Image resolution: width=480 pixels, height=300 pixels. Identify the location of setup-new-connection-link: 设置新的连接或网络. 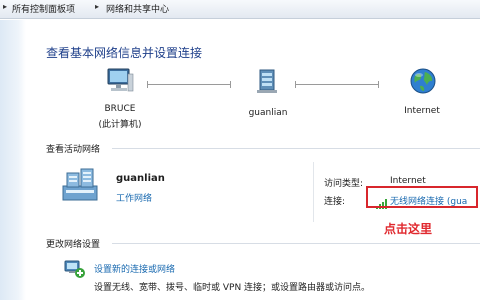
(134, 268).